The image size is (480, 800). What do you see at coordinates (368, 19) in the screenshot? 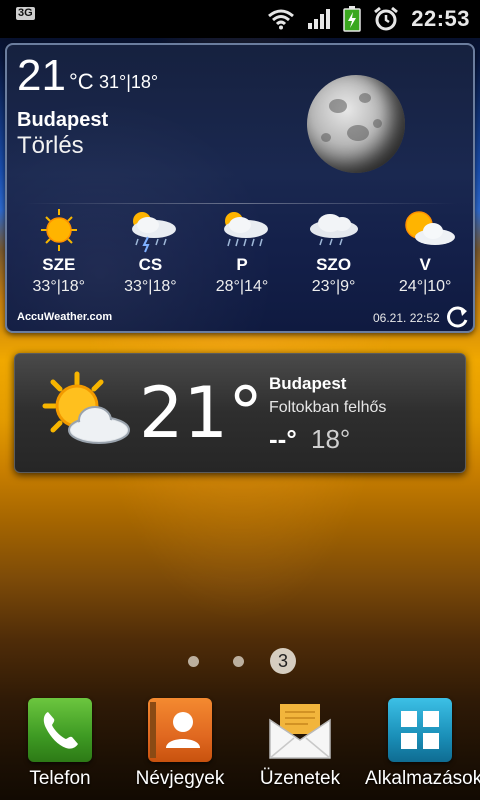
I see `status-icons: 22:53` at bounding box center [368, 19].